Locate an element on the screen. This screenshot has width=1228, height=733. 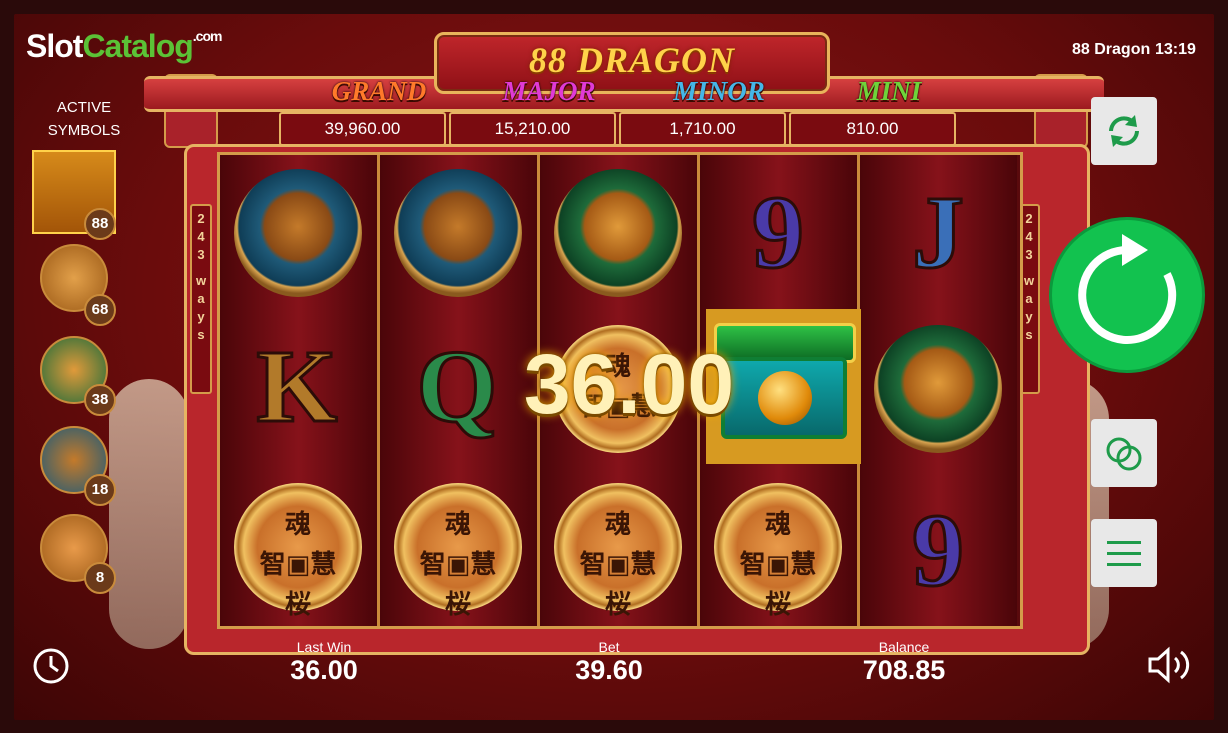
jackpot-major-label: MAJOR is located at coordinates (549, 91).